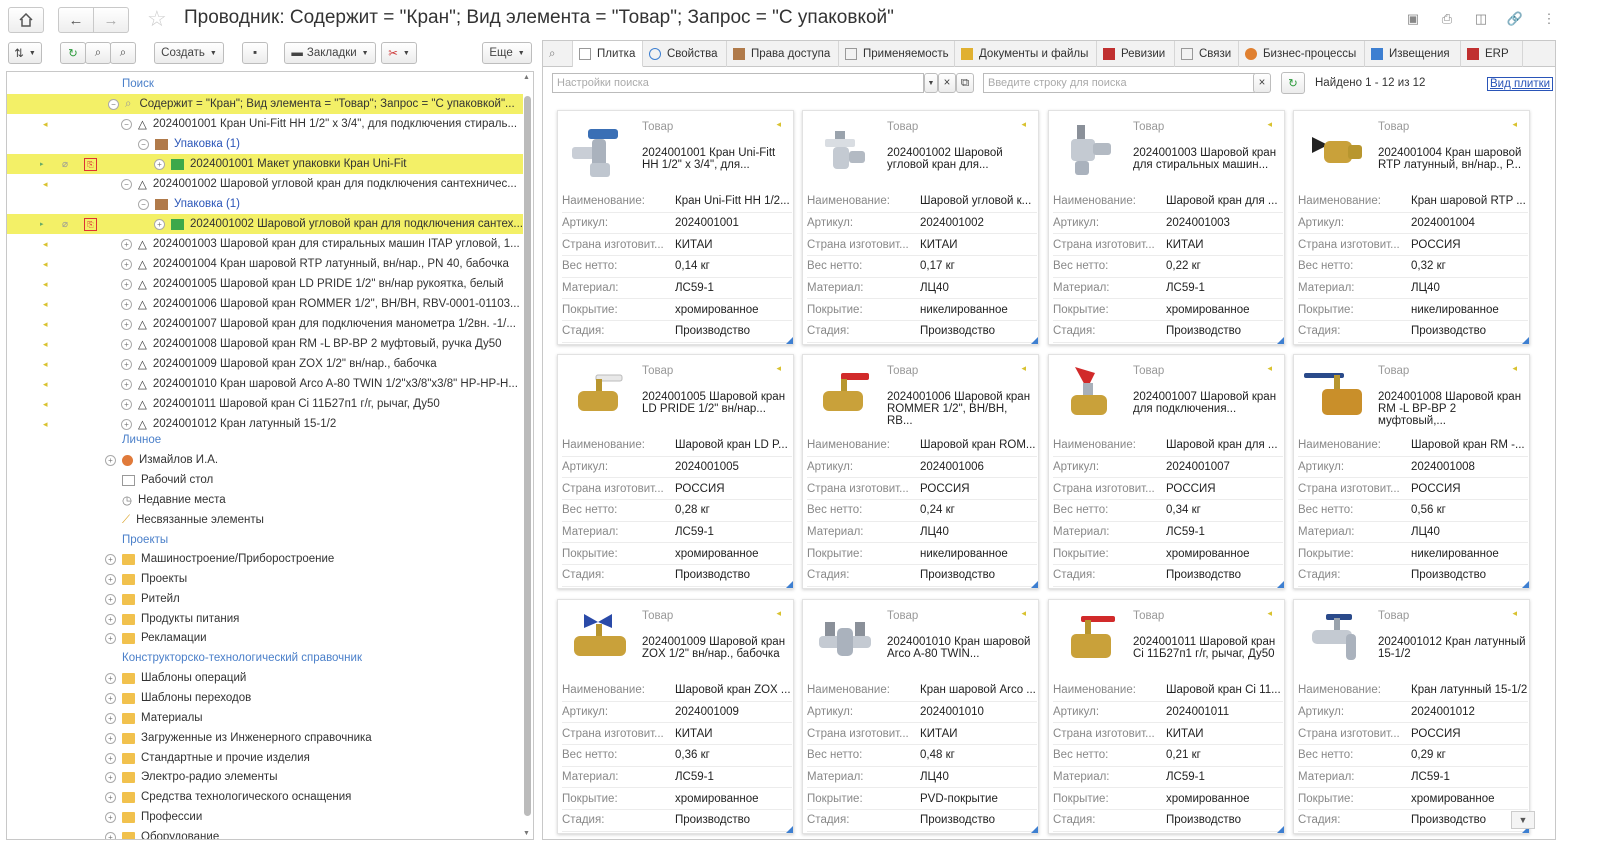 Image resolution: width=1600 pixels, height=862 pixels. What do you see at coordinates (265, 520) in the screenshot?
I see `tree-item-unlinked: ⟋ Несвязанные элементы` at bounding box center [265, 520].